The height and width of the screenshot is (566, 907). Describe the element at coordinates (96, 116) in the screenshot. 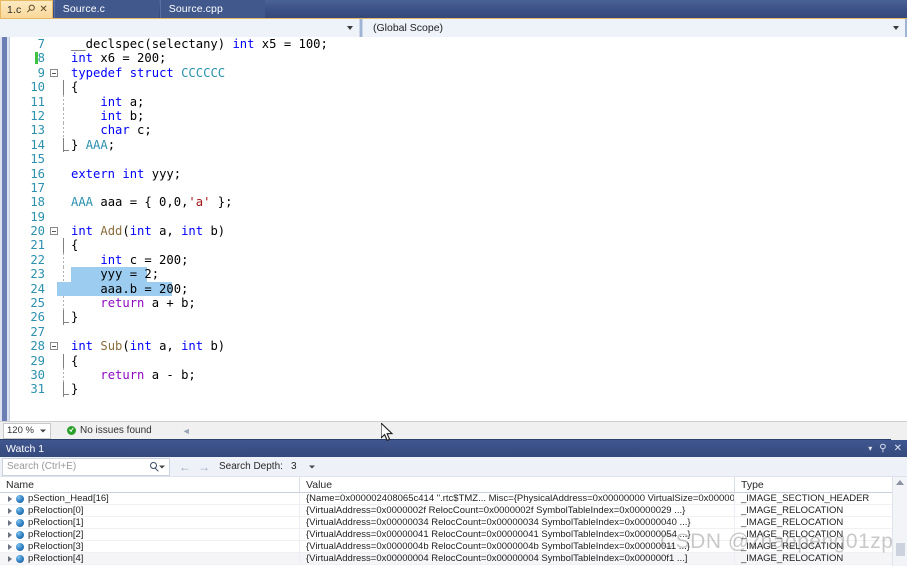

I see `code-line-text: int b;` at that location.